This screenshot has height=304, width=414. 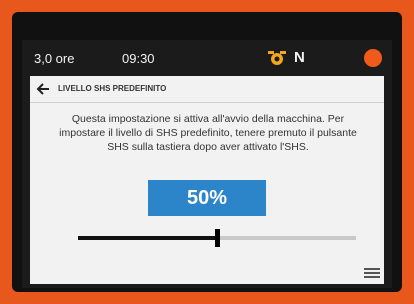 I want to click on gear-warning-icon, so click(x=277, y=58).